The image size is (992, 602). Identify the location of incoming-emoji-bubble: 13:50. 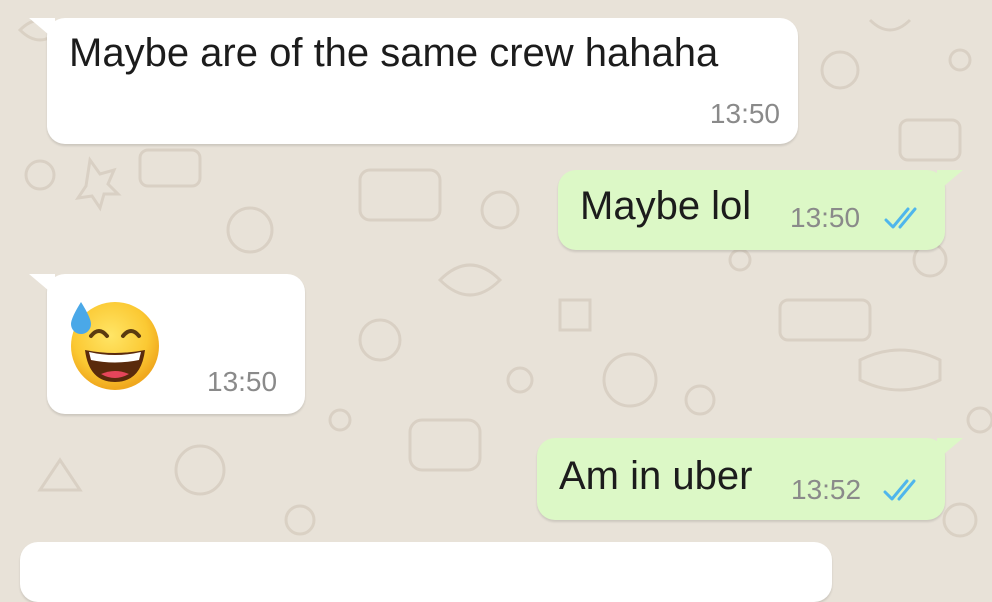
(167, 344).